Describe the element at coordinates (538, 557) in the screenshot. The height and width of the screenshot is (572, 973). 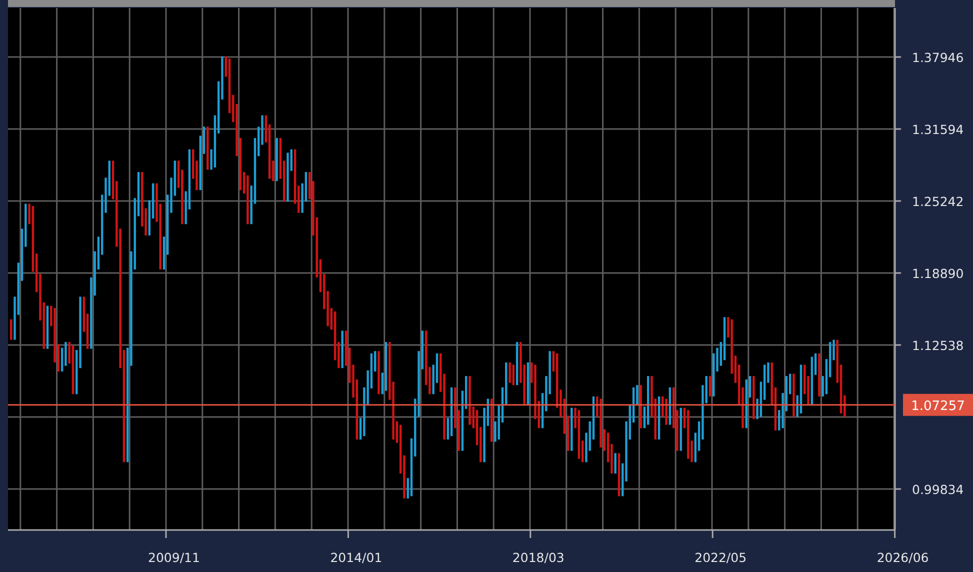
I see `x-axis-label: 2018/03` at that location.